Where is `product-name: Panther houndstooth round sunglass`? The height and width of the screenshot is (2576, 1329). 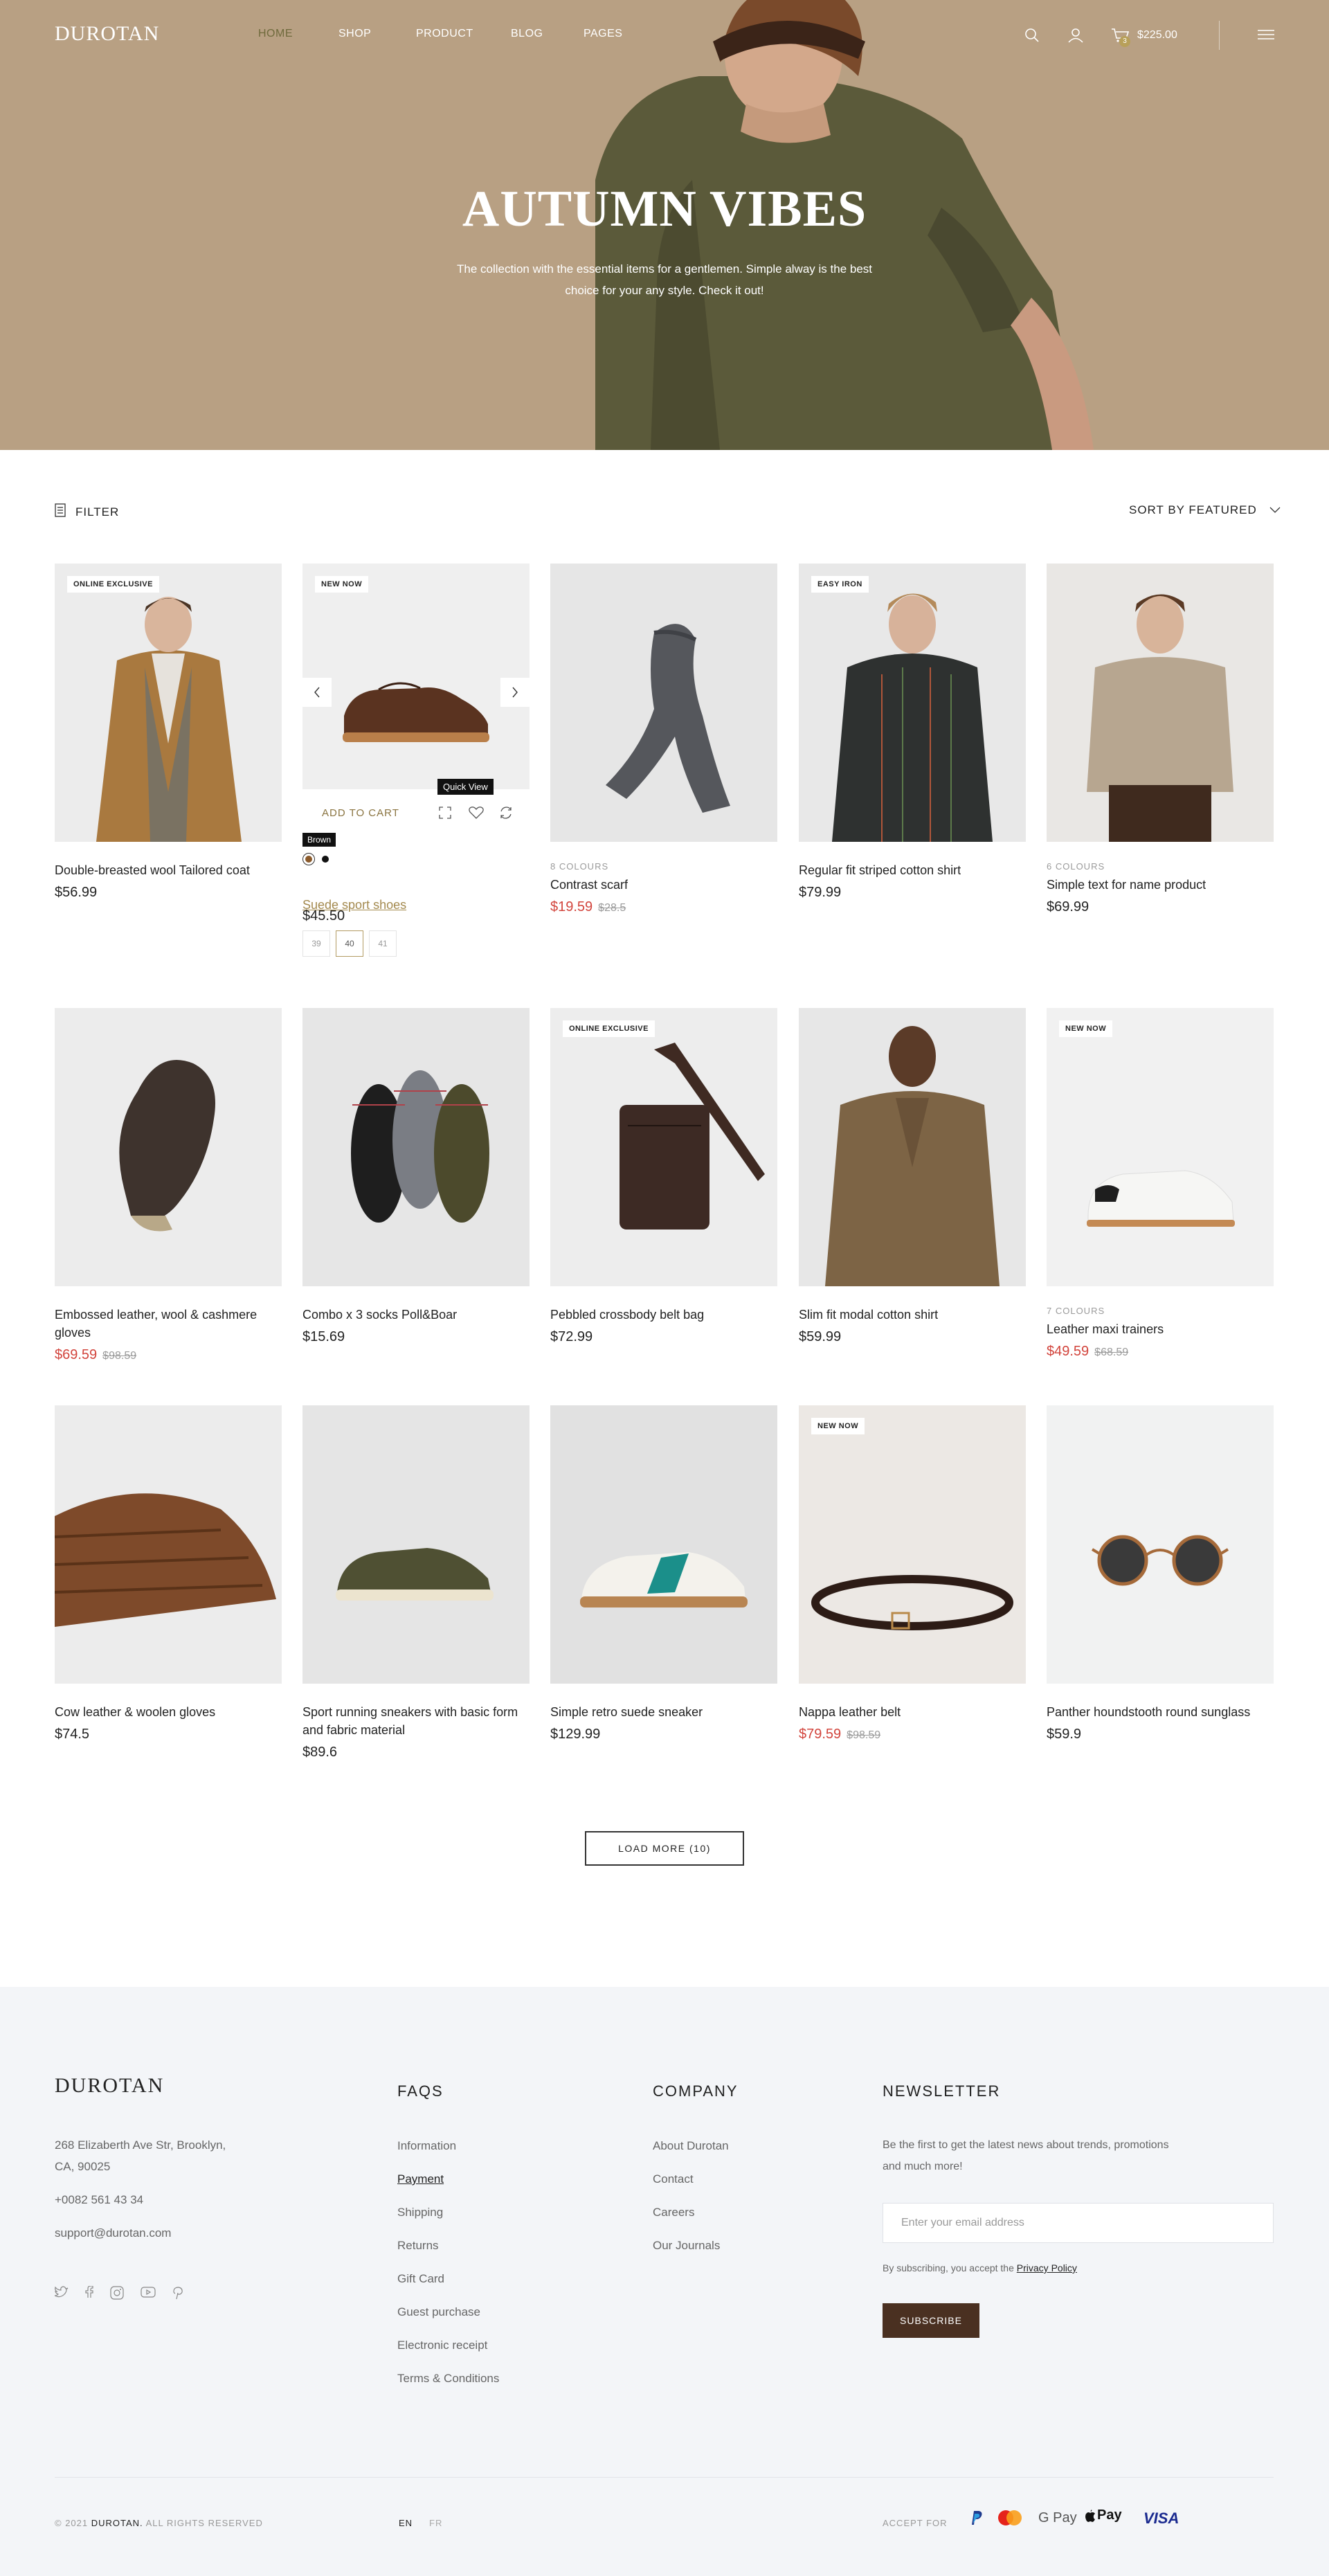
product-name: Panther houndstooth round sunglass is located at coordinates (1160, 1712).